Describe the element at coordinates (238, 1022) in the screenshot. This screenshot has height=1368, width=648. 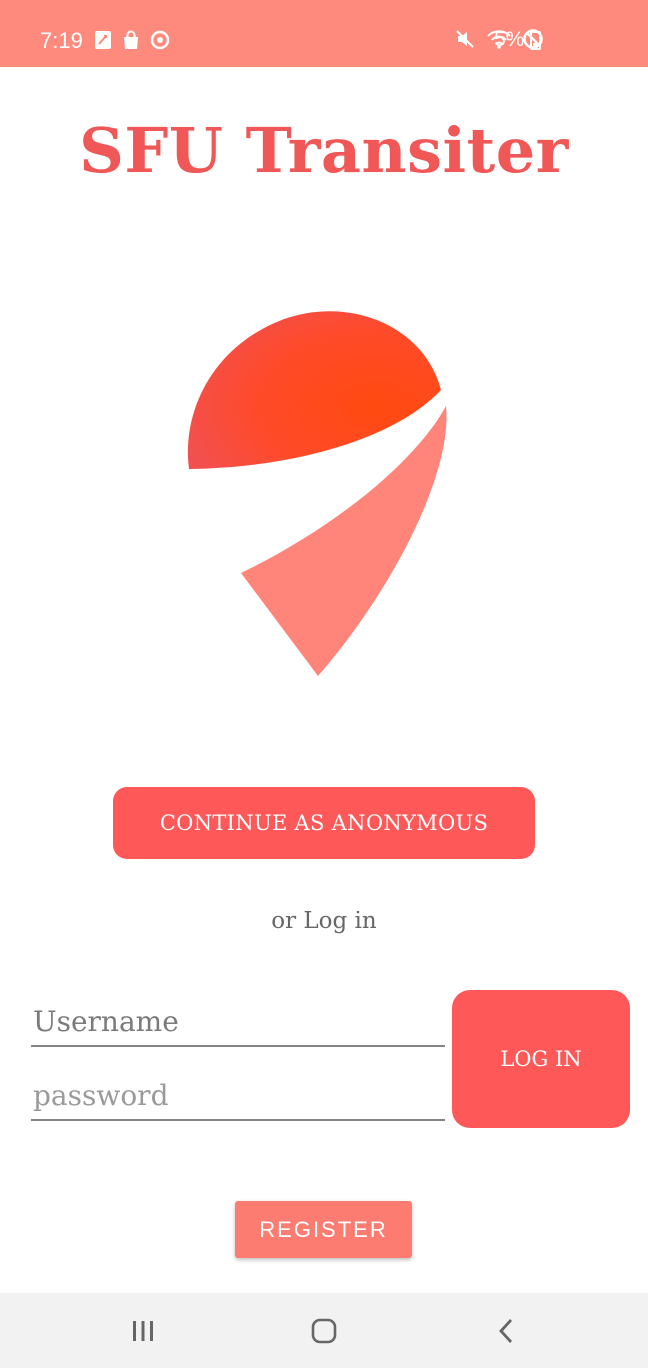
I see `username-field` at that location.